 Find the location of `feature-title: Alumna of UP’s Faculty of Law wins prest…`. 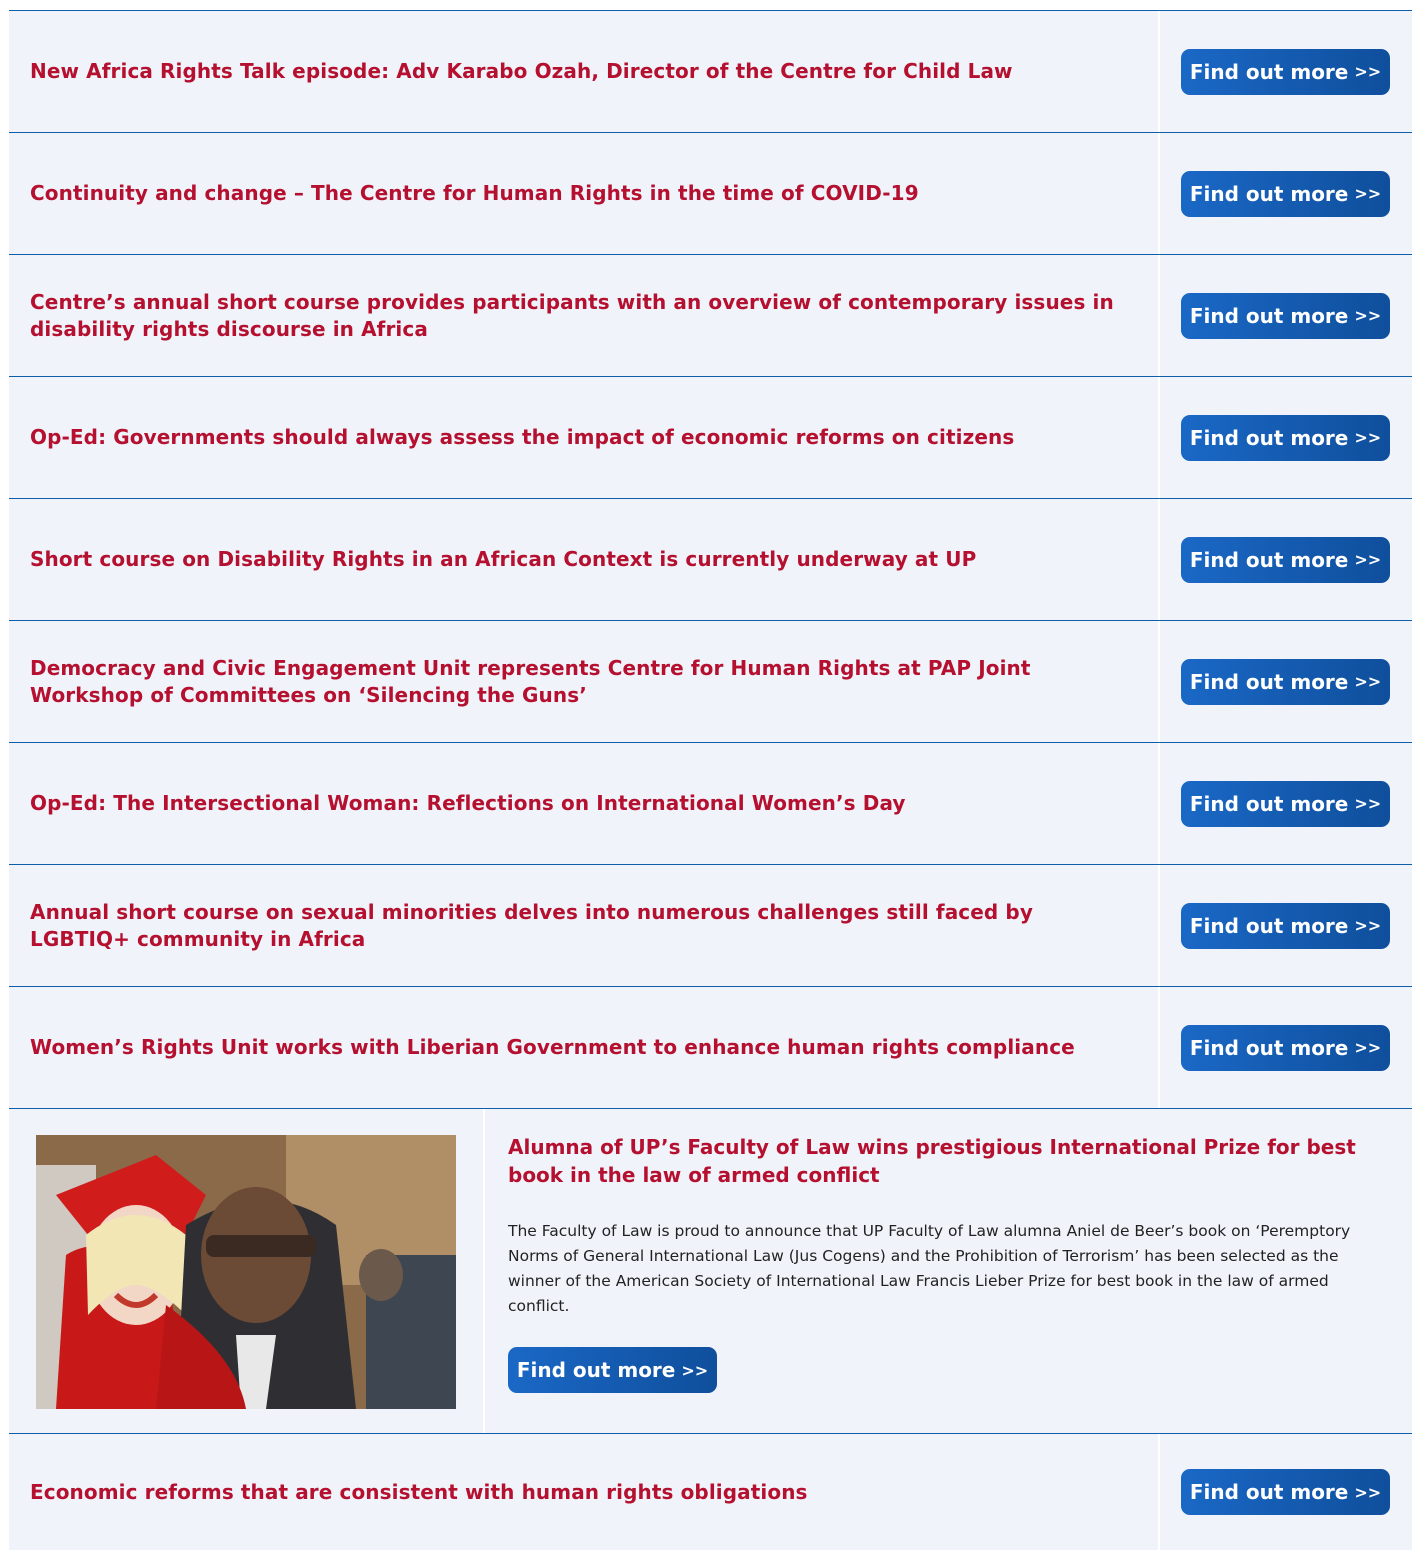

feature-title: Alumna of UP’s Faculty of Law wins prest… is located at coordinates (951, 1161).